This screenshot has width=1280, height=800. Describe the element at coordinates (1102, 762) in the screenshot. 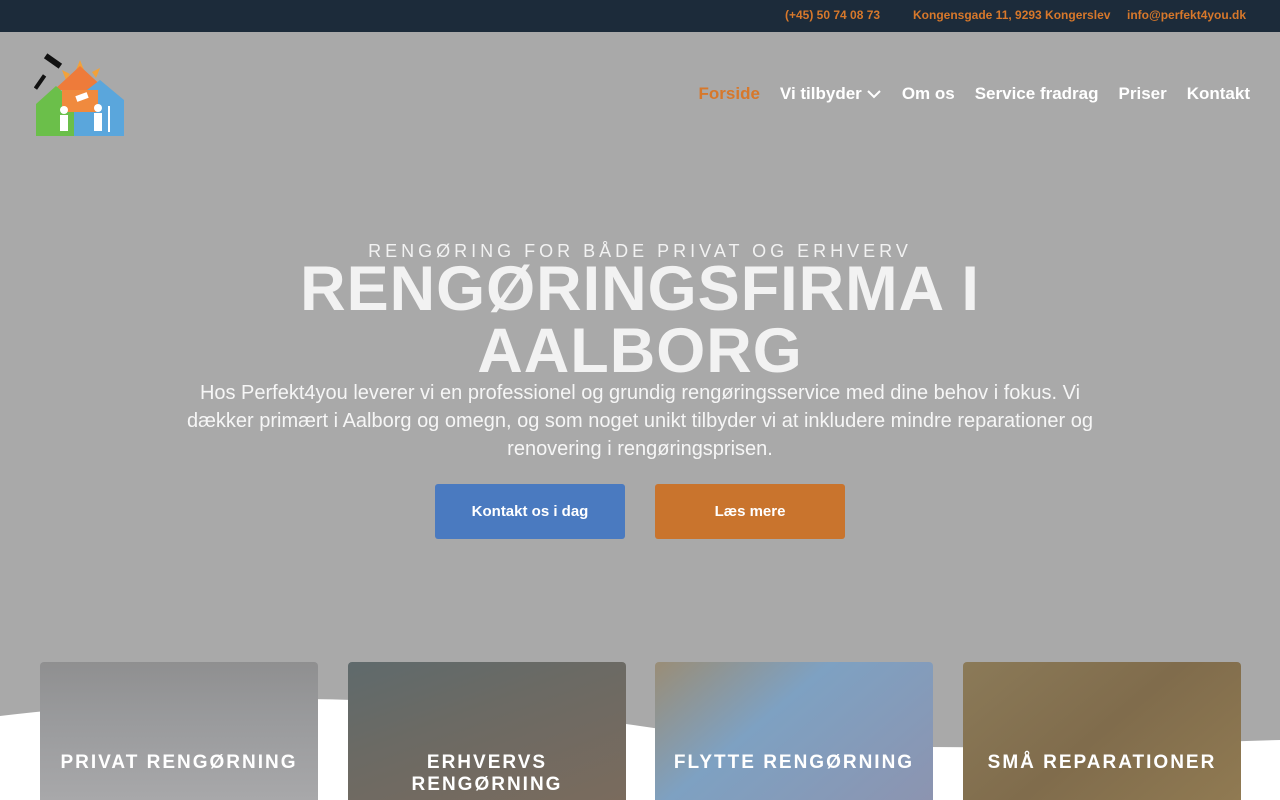

I see `card-title: SMÅ REPARATIONER` at that location.